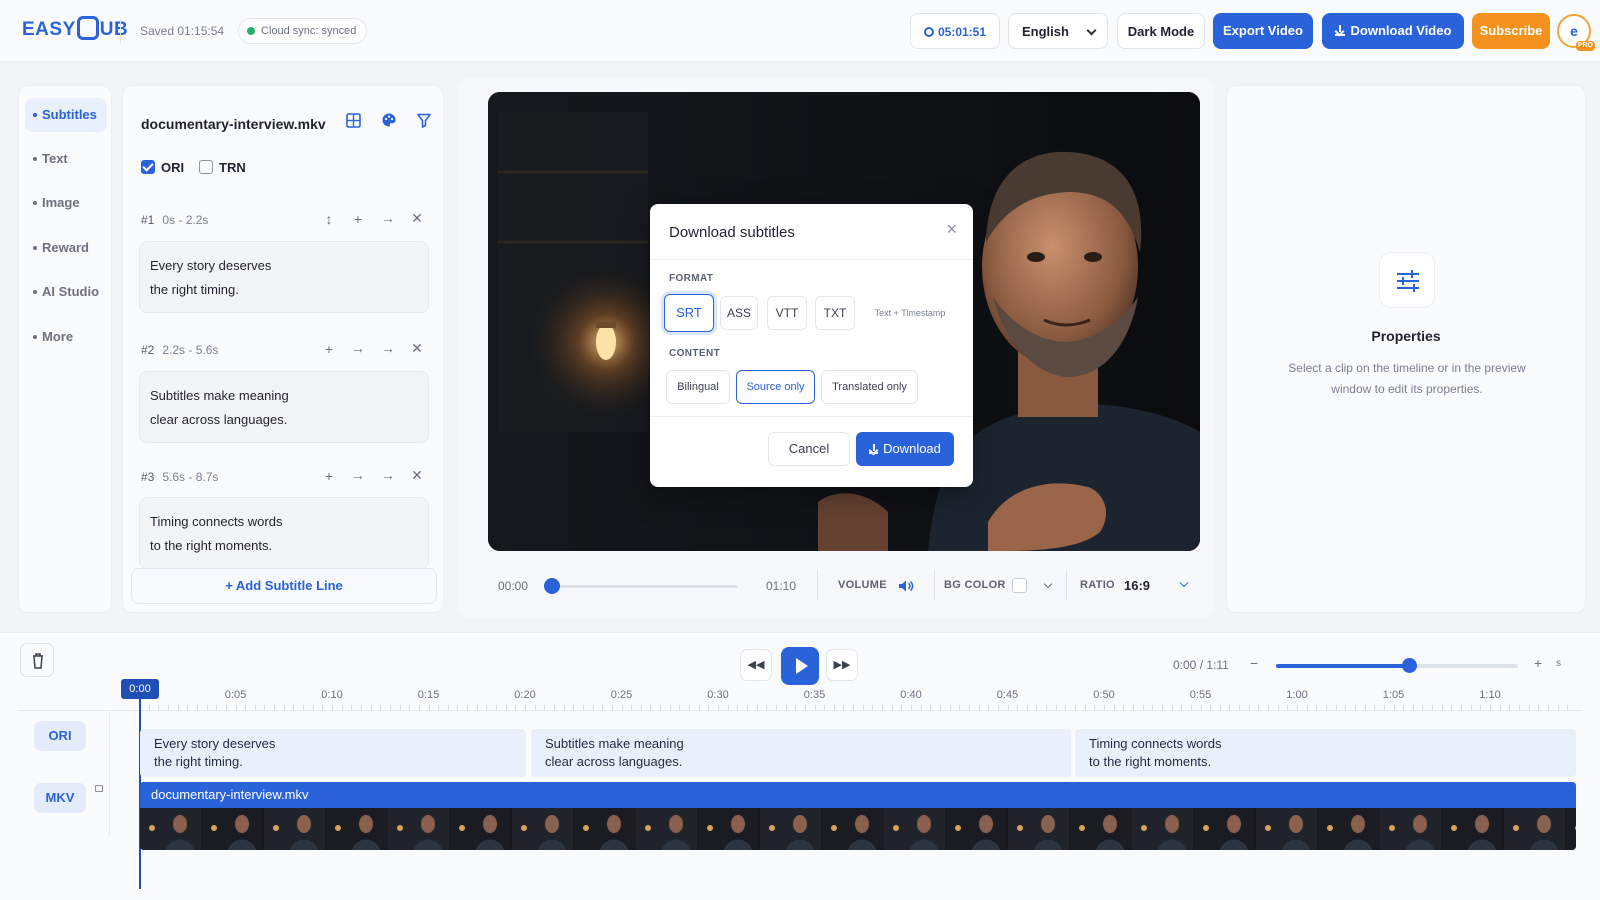  Describe the element at coordinates (353, 124) in the screenshot. I see `grid-icon` at that location.